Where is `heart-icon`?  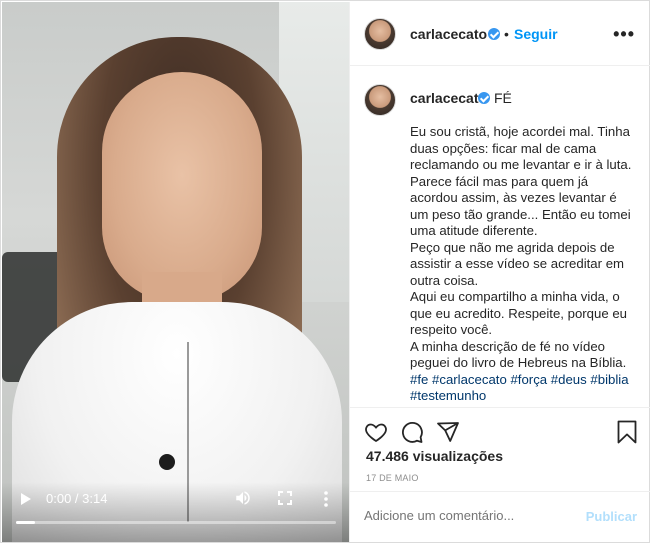
heart-icon is located at coordinates (376, 432).